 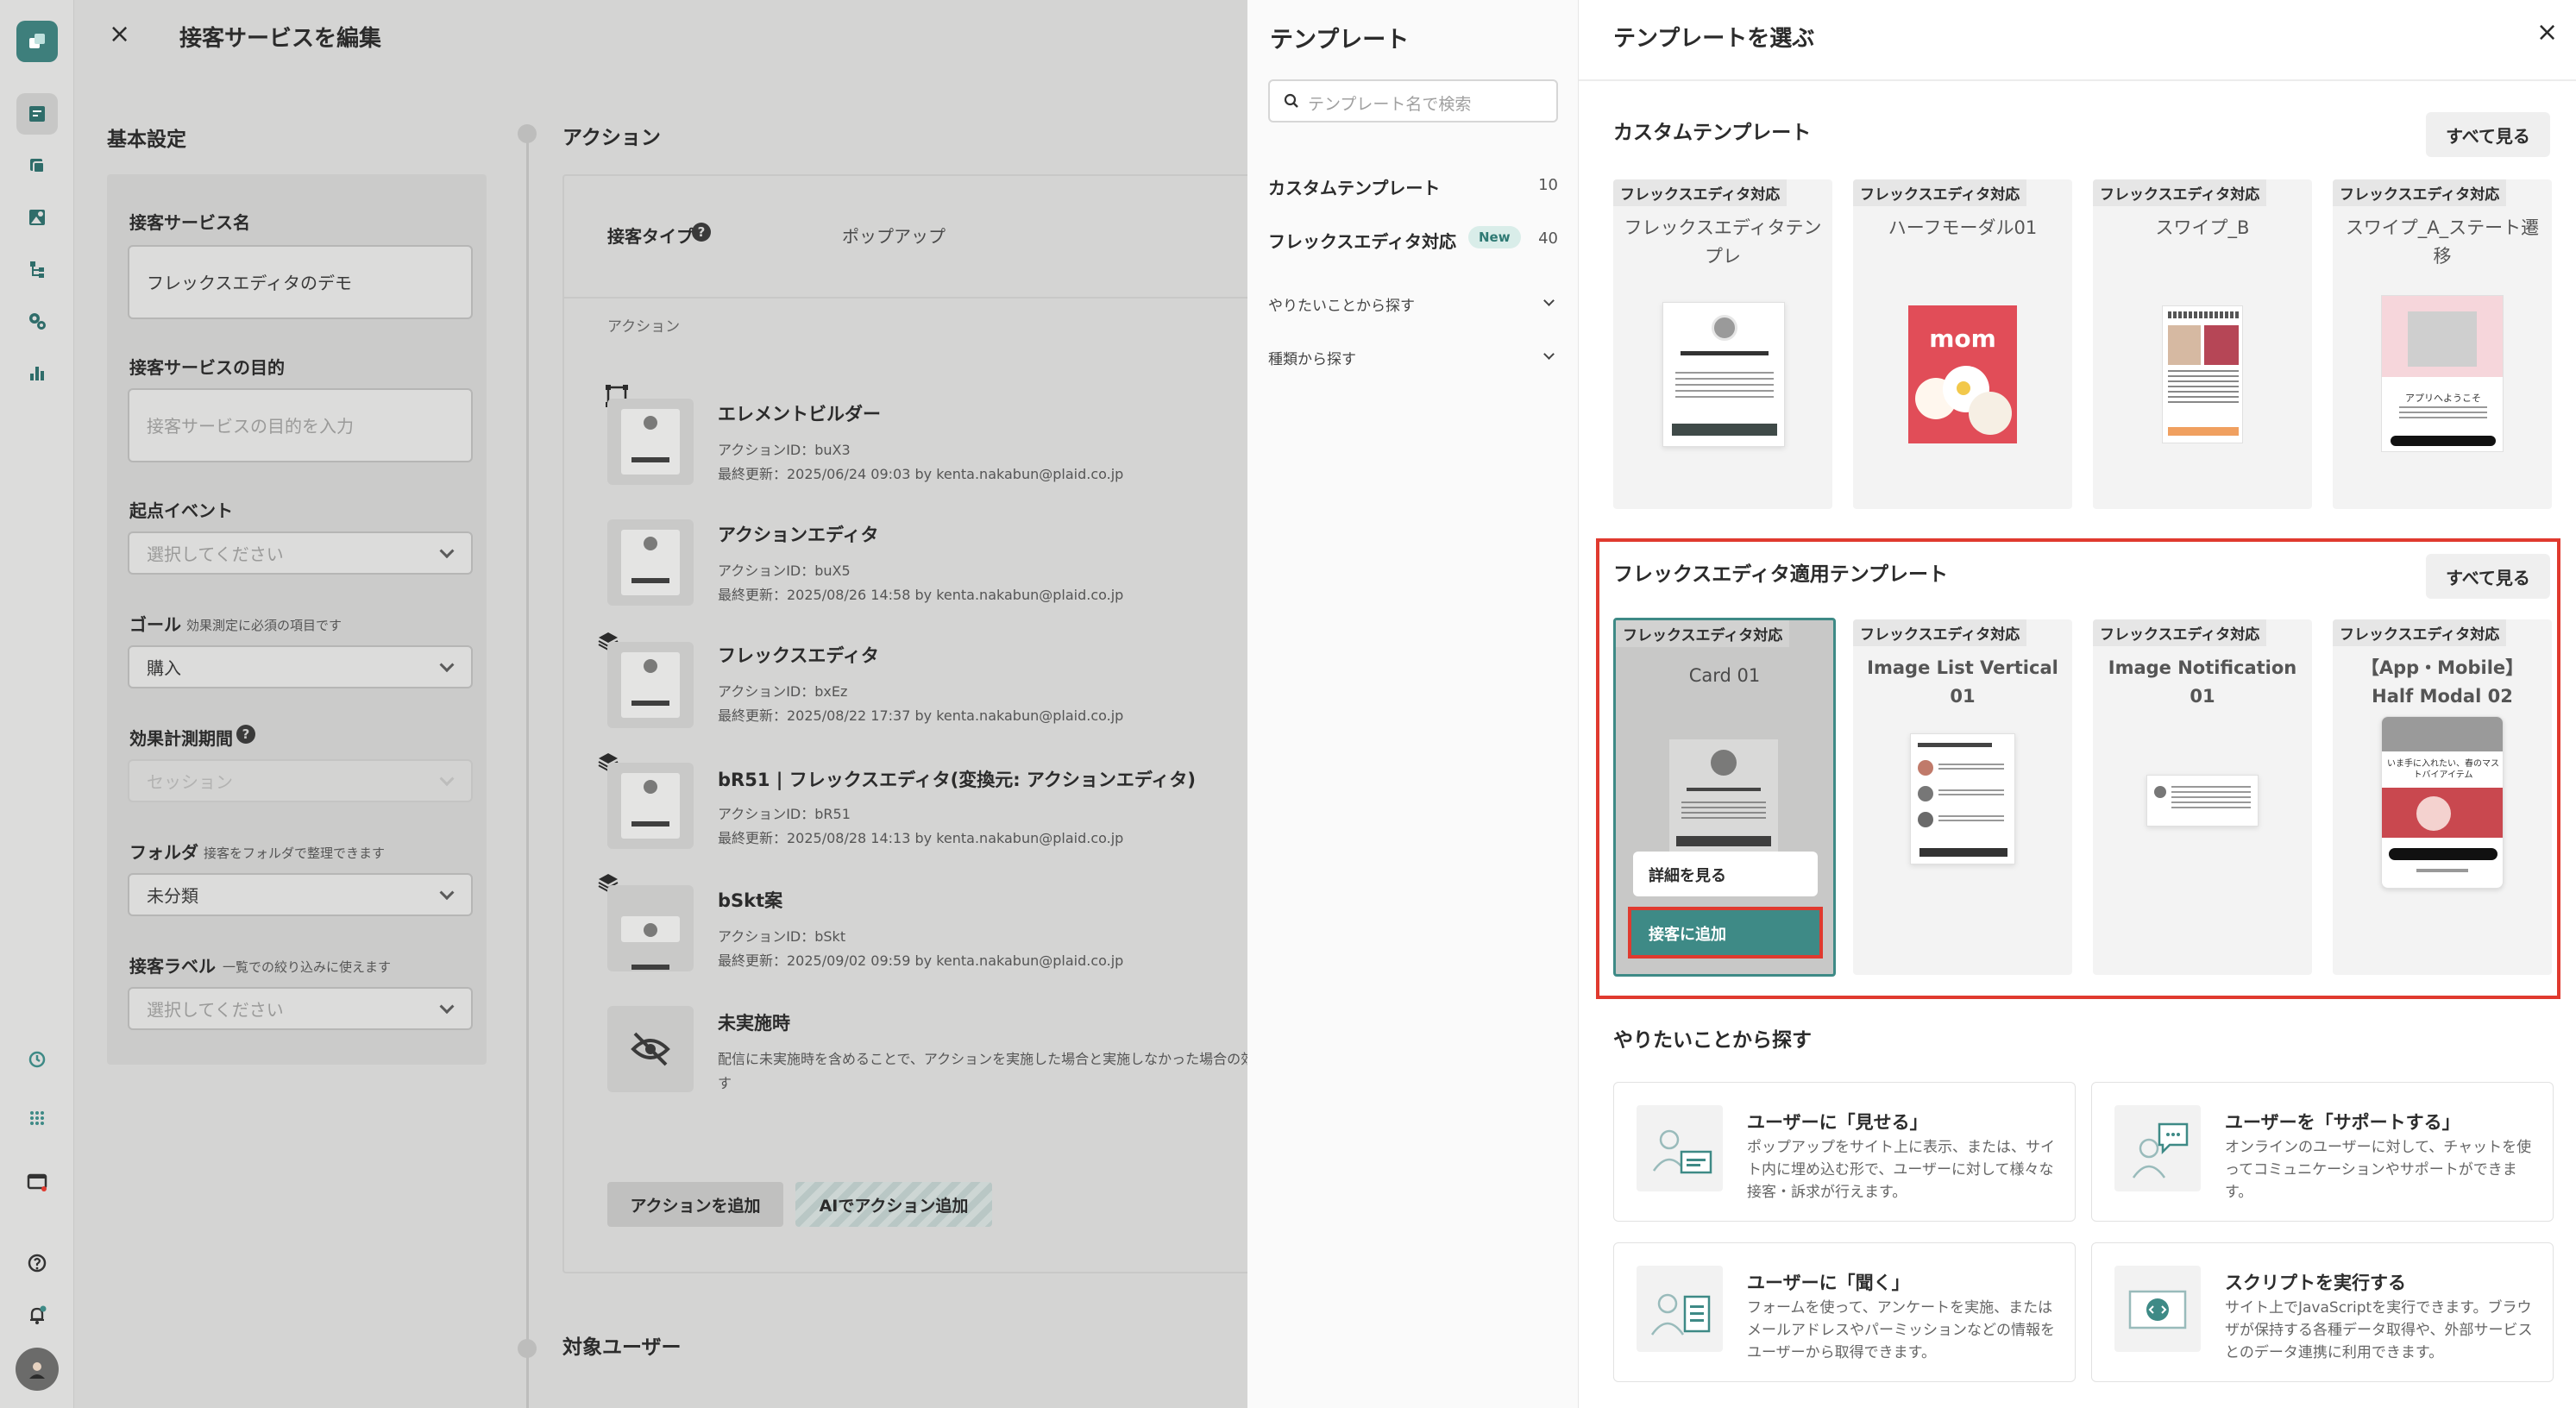 What do you see at coordinates (695, 1204) in the screenshot?
I see `add-action-button: アクションを追加` at bounding box center [695, 1204].